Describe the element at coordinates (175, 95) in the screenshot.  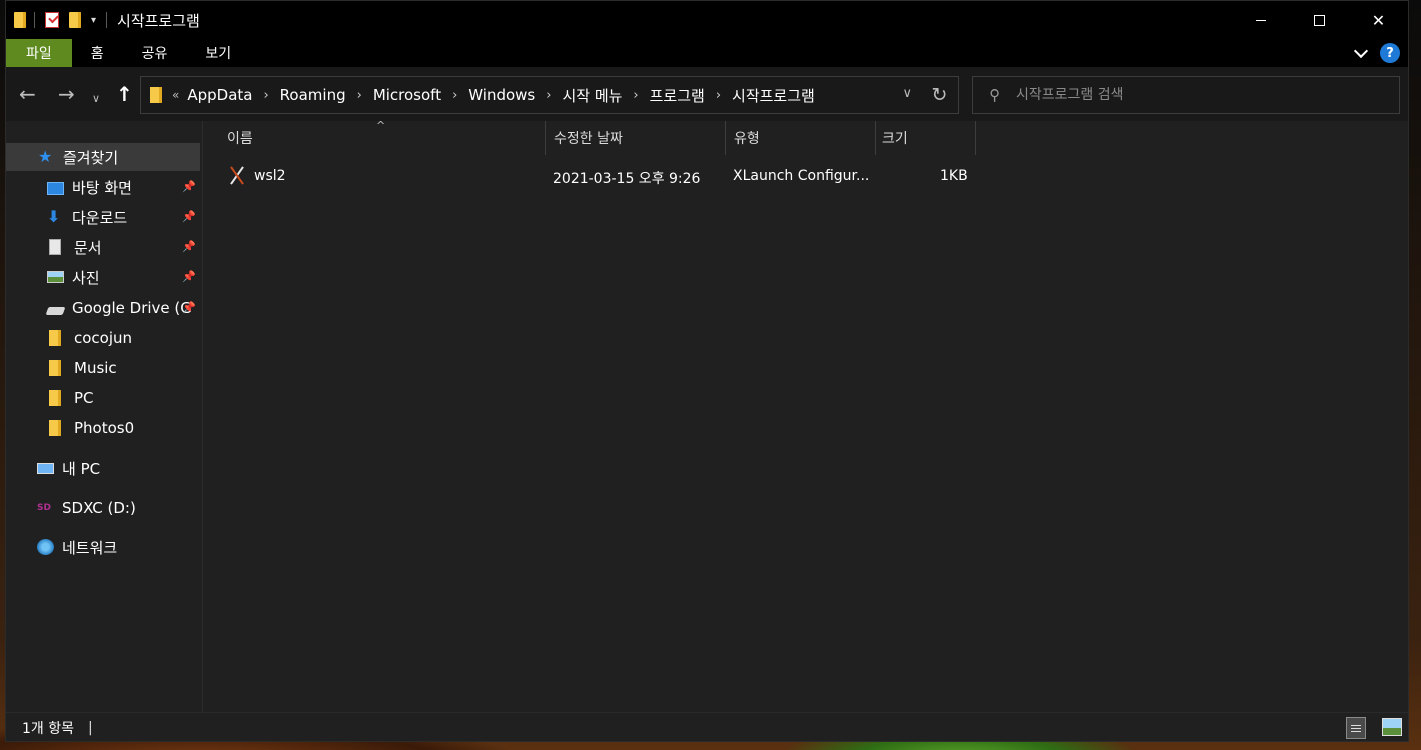
I see `breadcrumb-overflow: «` at that location.